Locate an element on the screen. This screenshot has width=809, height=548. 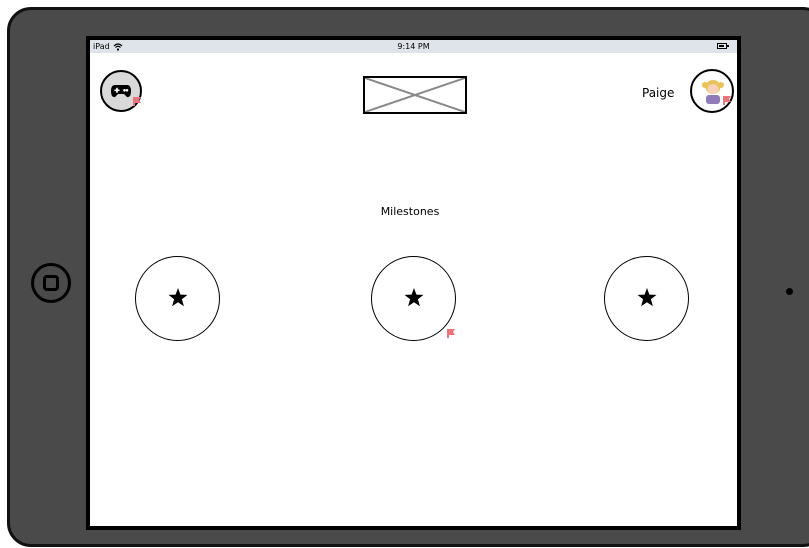
avatar-girl-icon is located at coordinates (713, 92).